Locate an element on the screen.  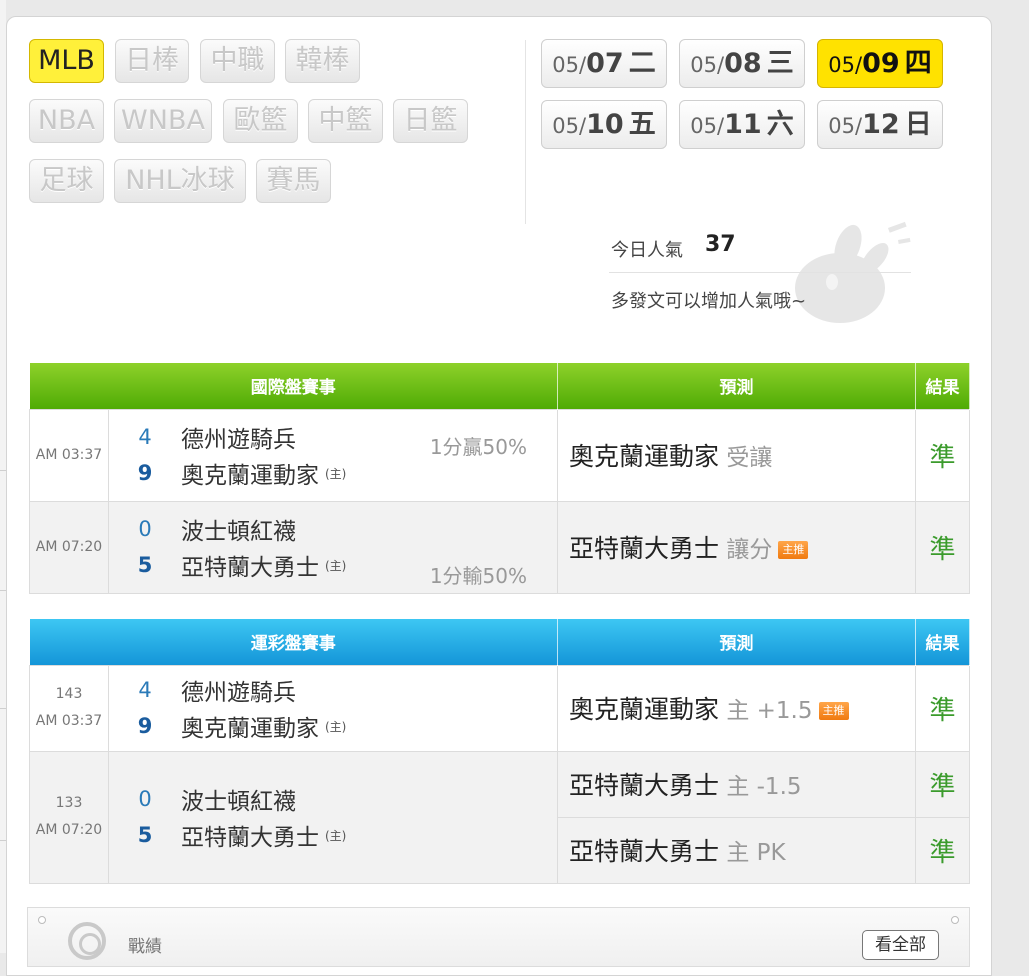
date-weekday: 日 is located at coordinates (918, 124).